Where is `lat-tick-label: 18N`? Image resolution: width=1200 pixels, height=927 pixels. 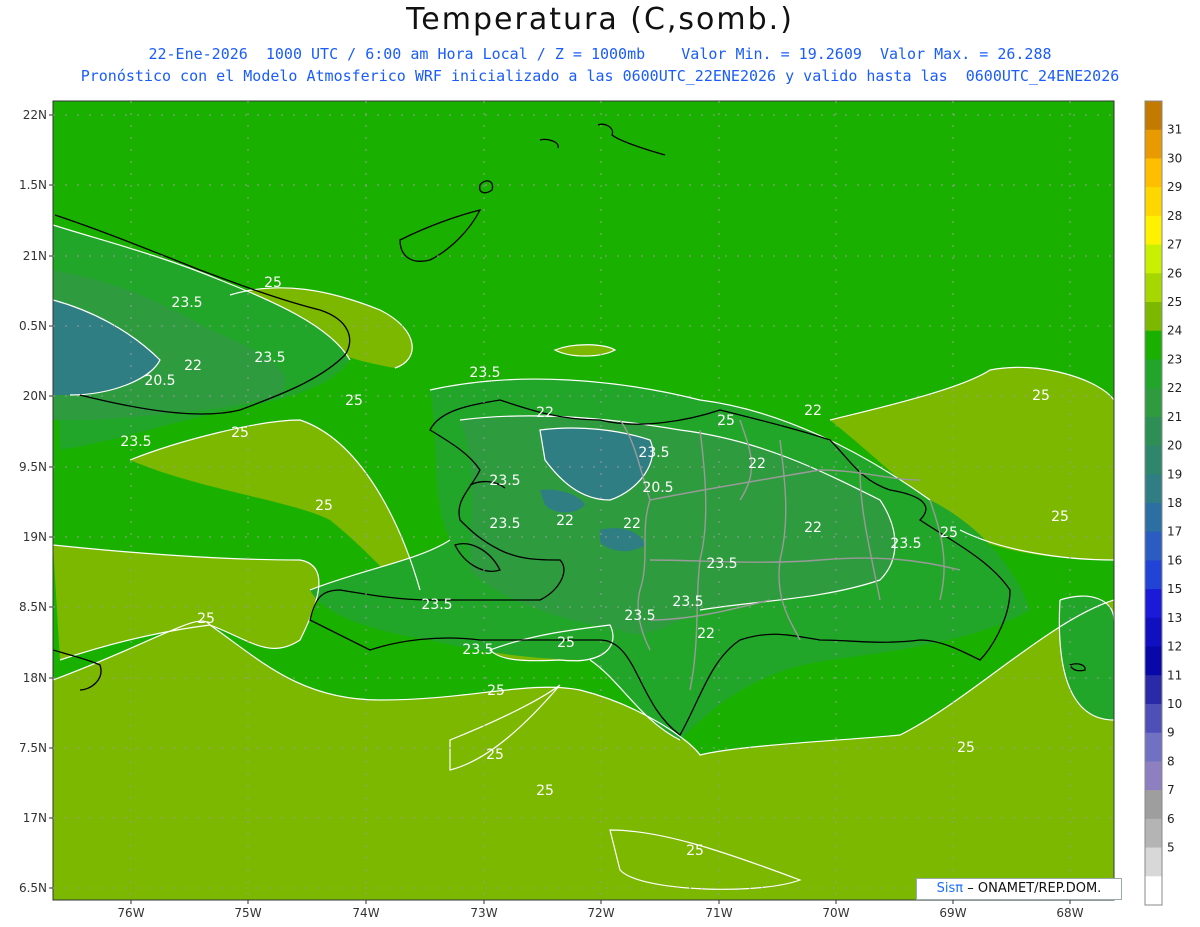 lat-tick-label: 18N is located at coordinates (35, 678).